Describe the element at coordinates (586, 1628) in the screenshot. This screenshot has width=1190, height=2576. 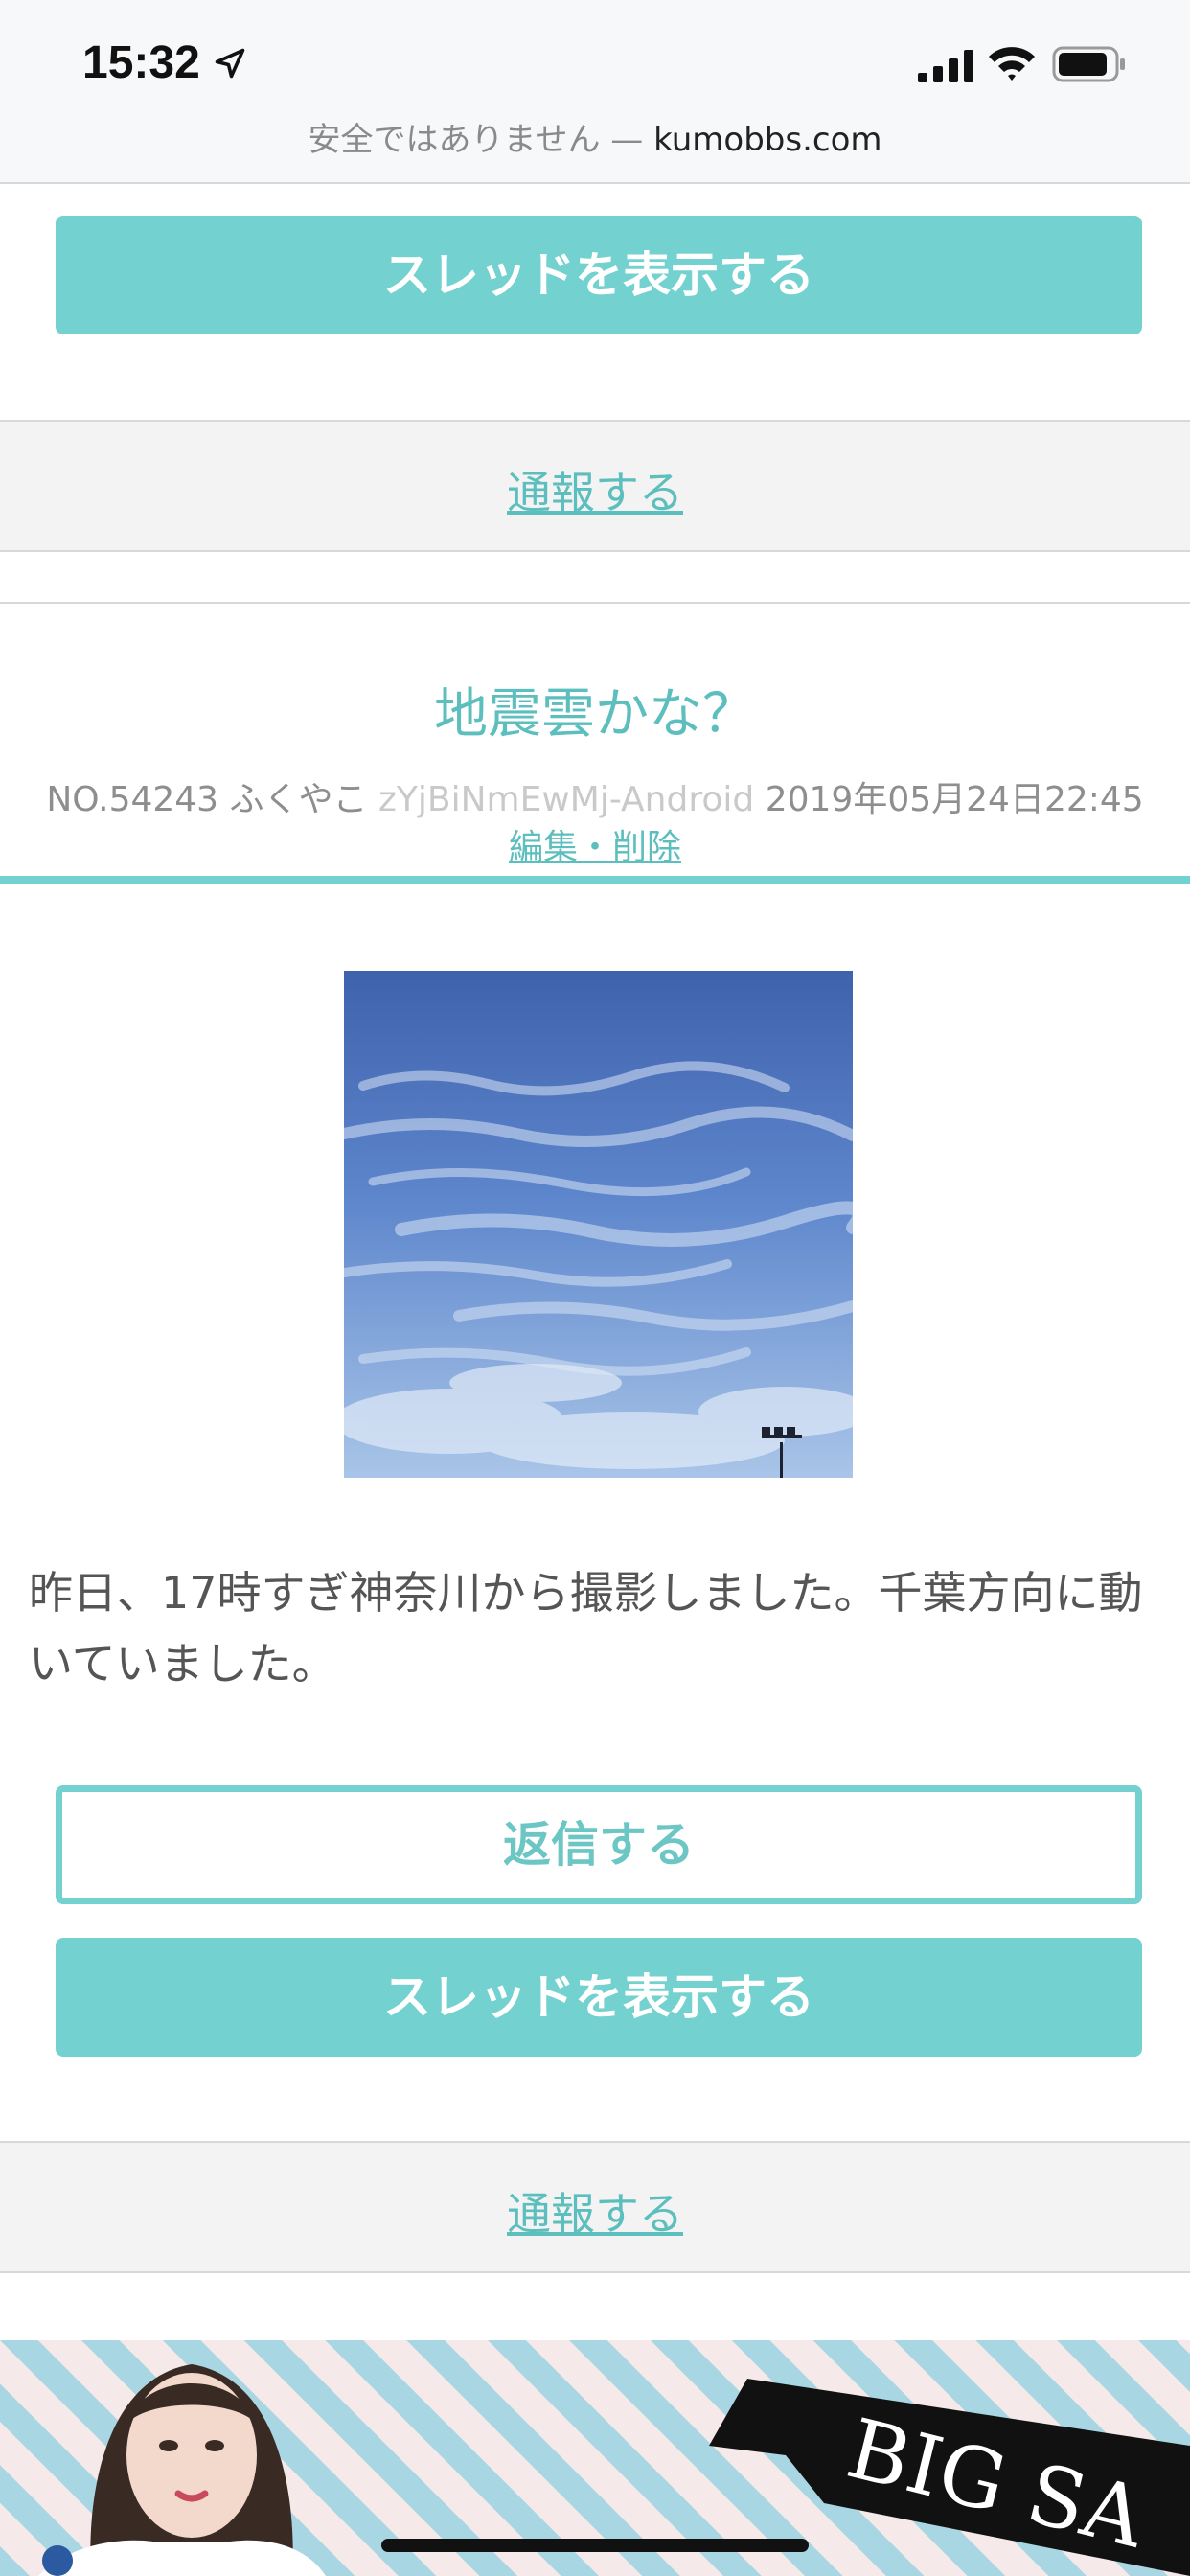
I see `post-body: 昨日、17時すぎ神奈川から撮影しました。千葉方向に動いていました。` at that location.